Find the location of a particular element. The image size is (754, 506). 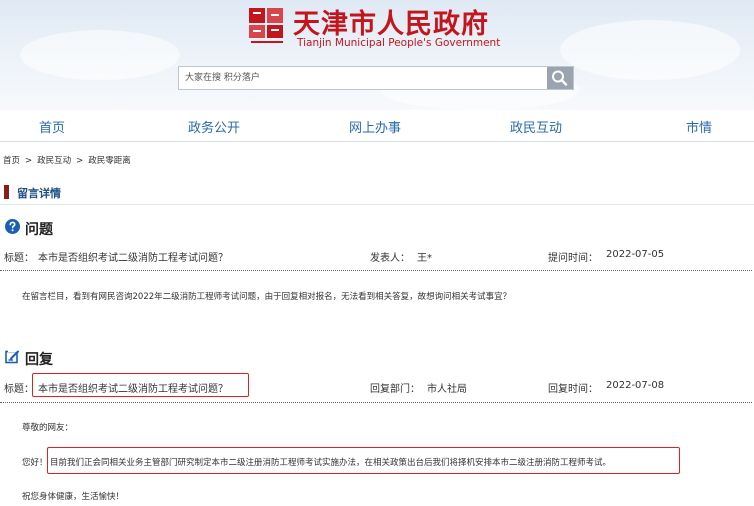

reply-dept: 市人社局 is located at coordinates (447, 389).